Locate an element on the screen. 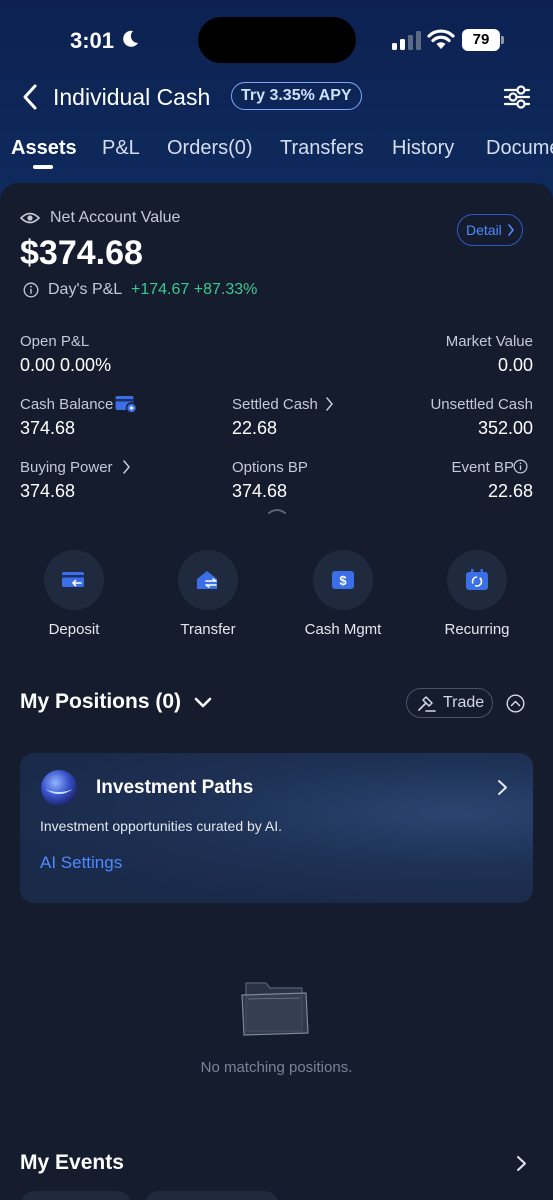  deposit-label: Deposit is located at coordinates (74, 629).